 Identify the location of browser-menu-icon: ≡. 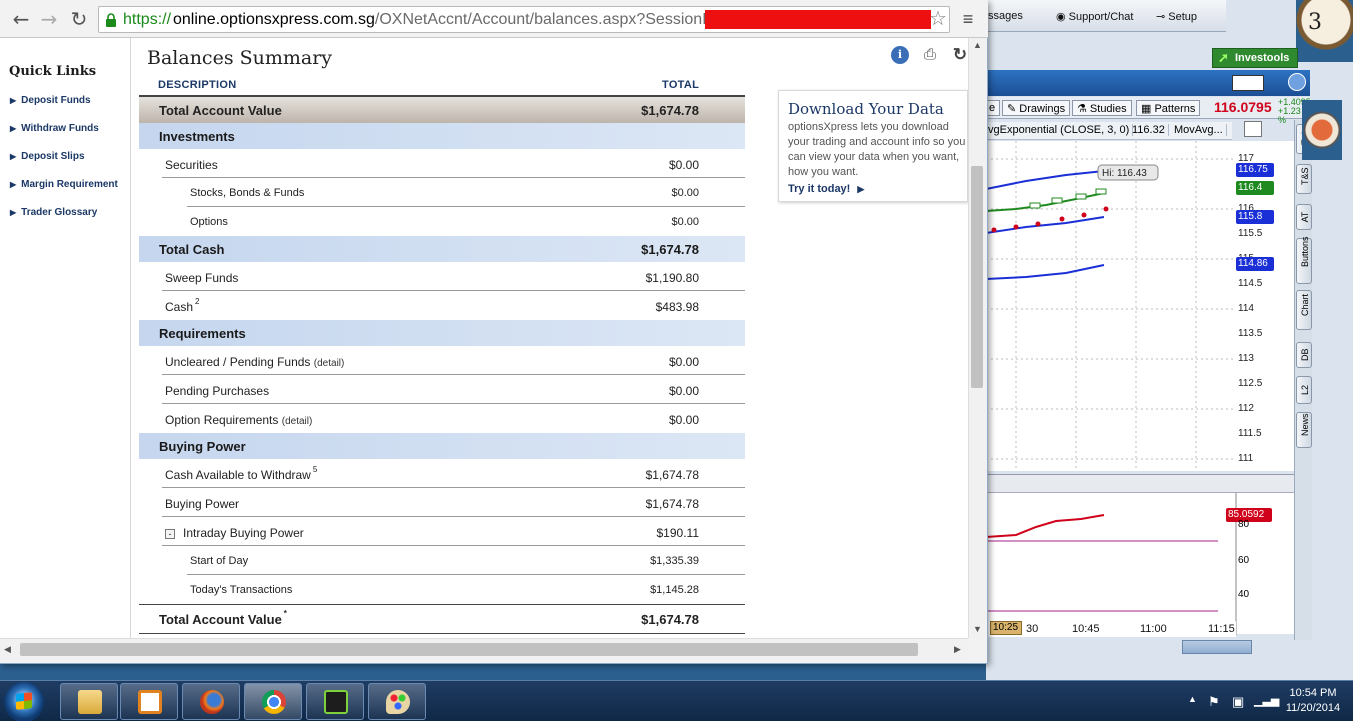
(968, 19).